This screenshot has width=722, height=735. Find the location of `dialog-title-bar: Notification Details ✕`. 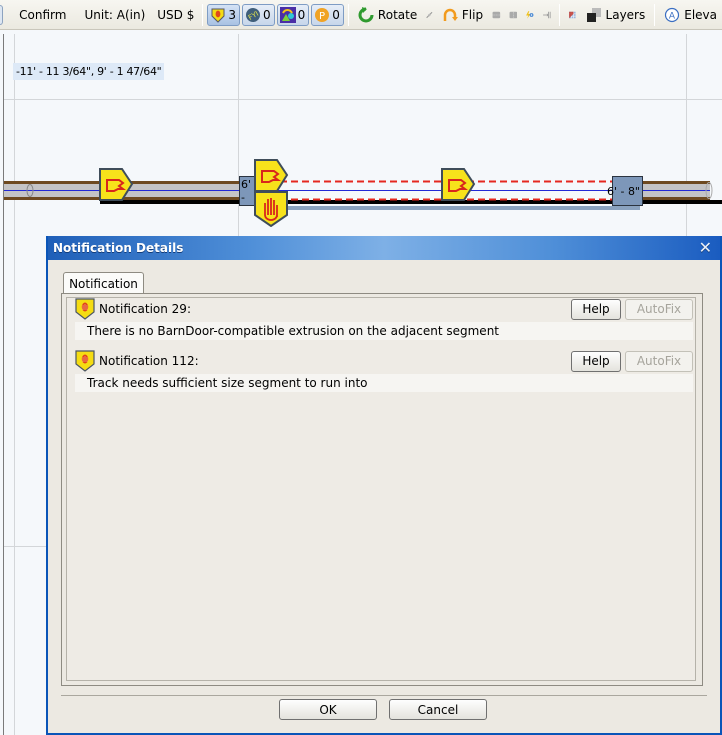

dialog-title-bar: Notification Details ✕ is located at coordinates (384, 248).